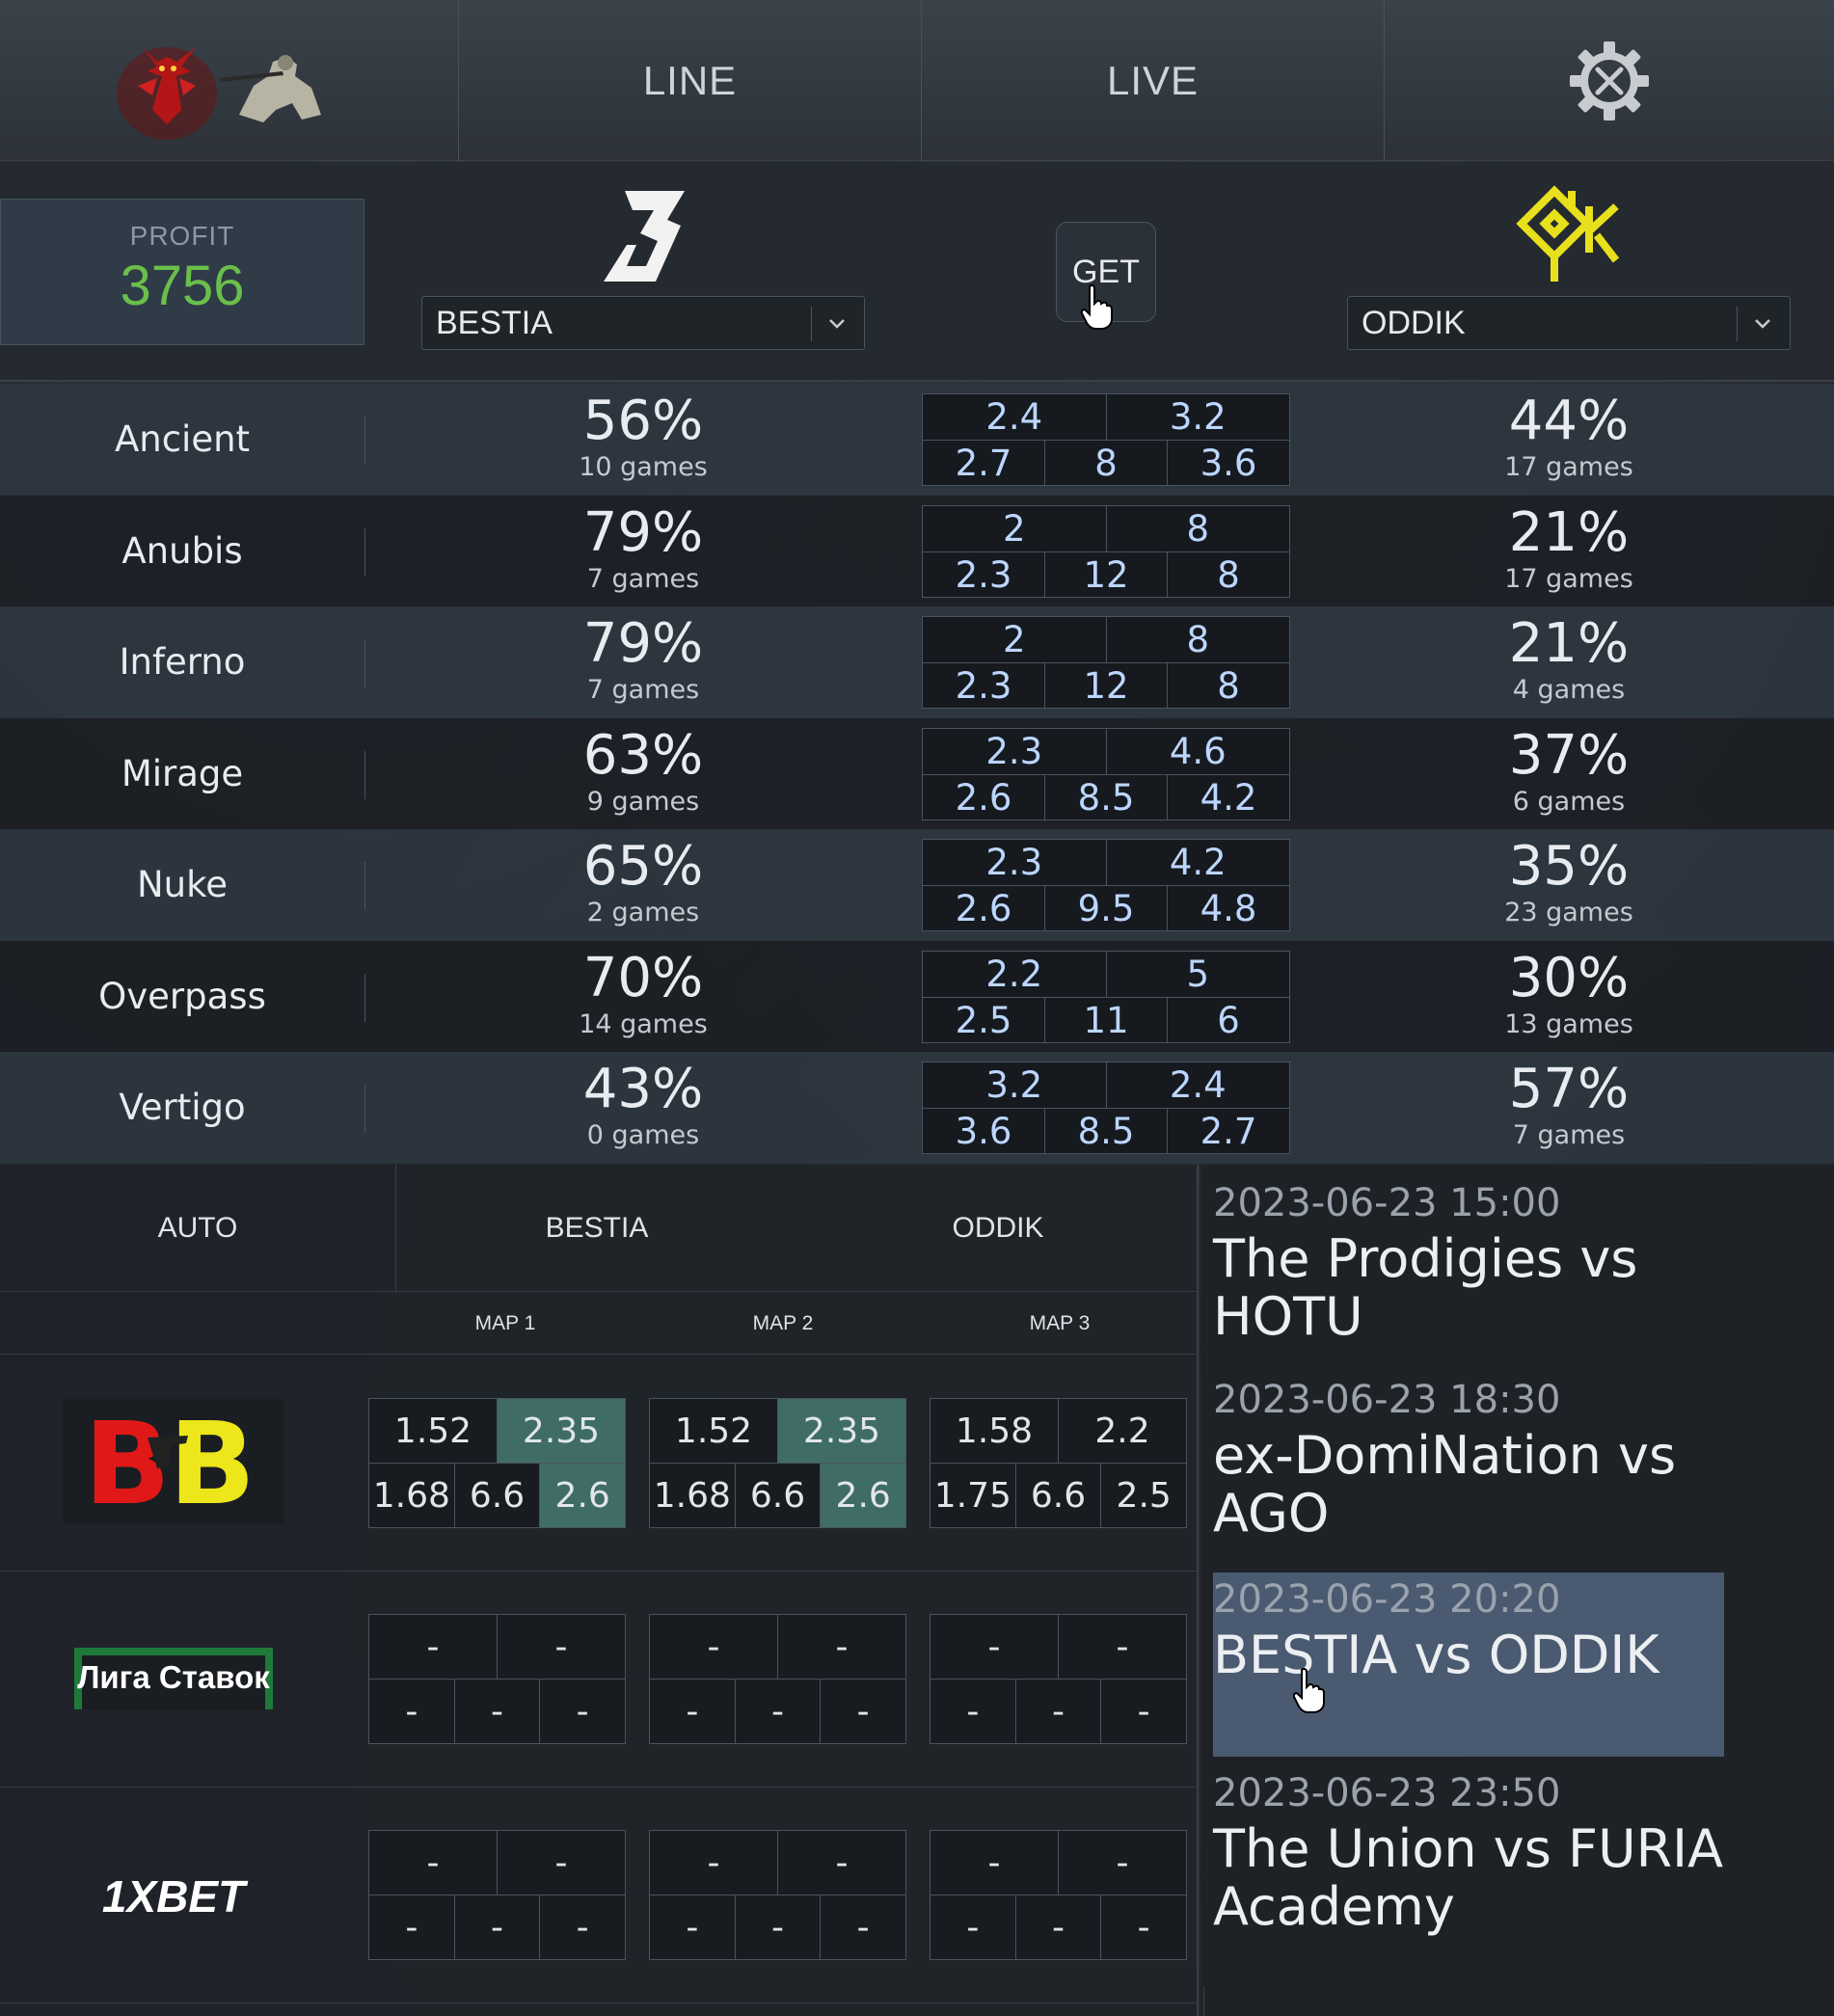  I want to click on odds-cell: 2.2, so click(1122, 1431).